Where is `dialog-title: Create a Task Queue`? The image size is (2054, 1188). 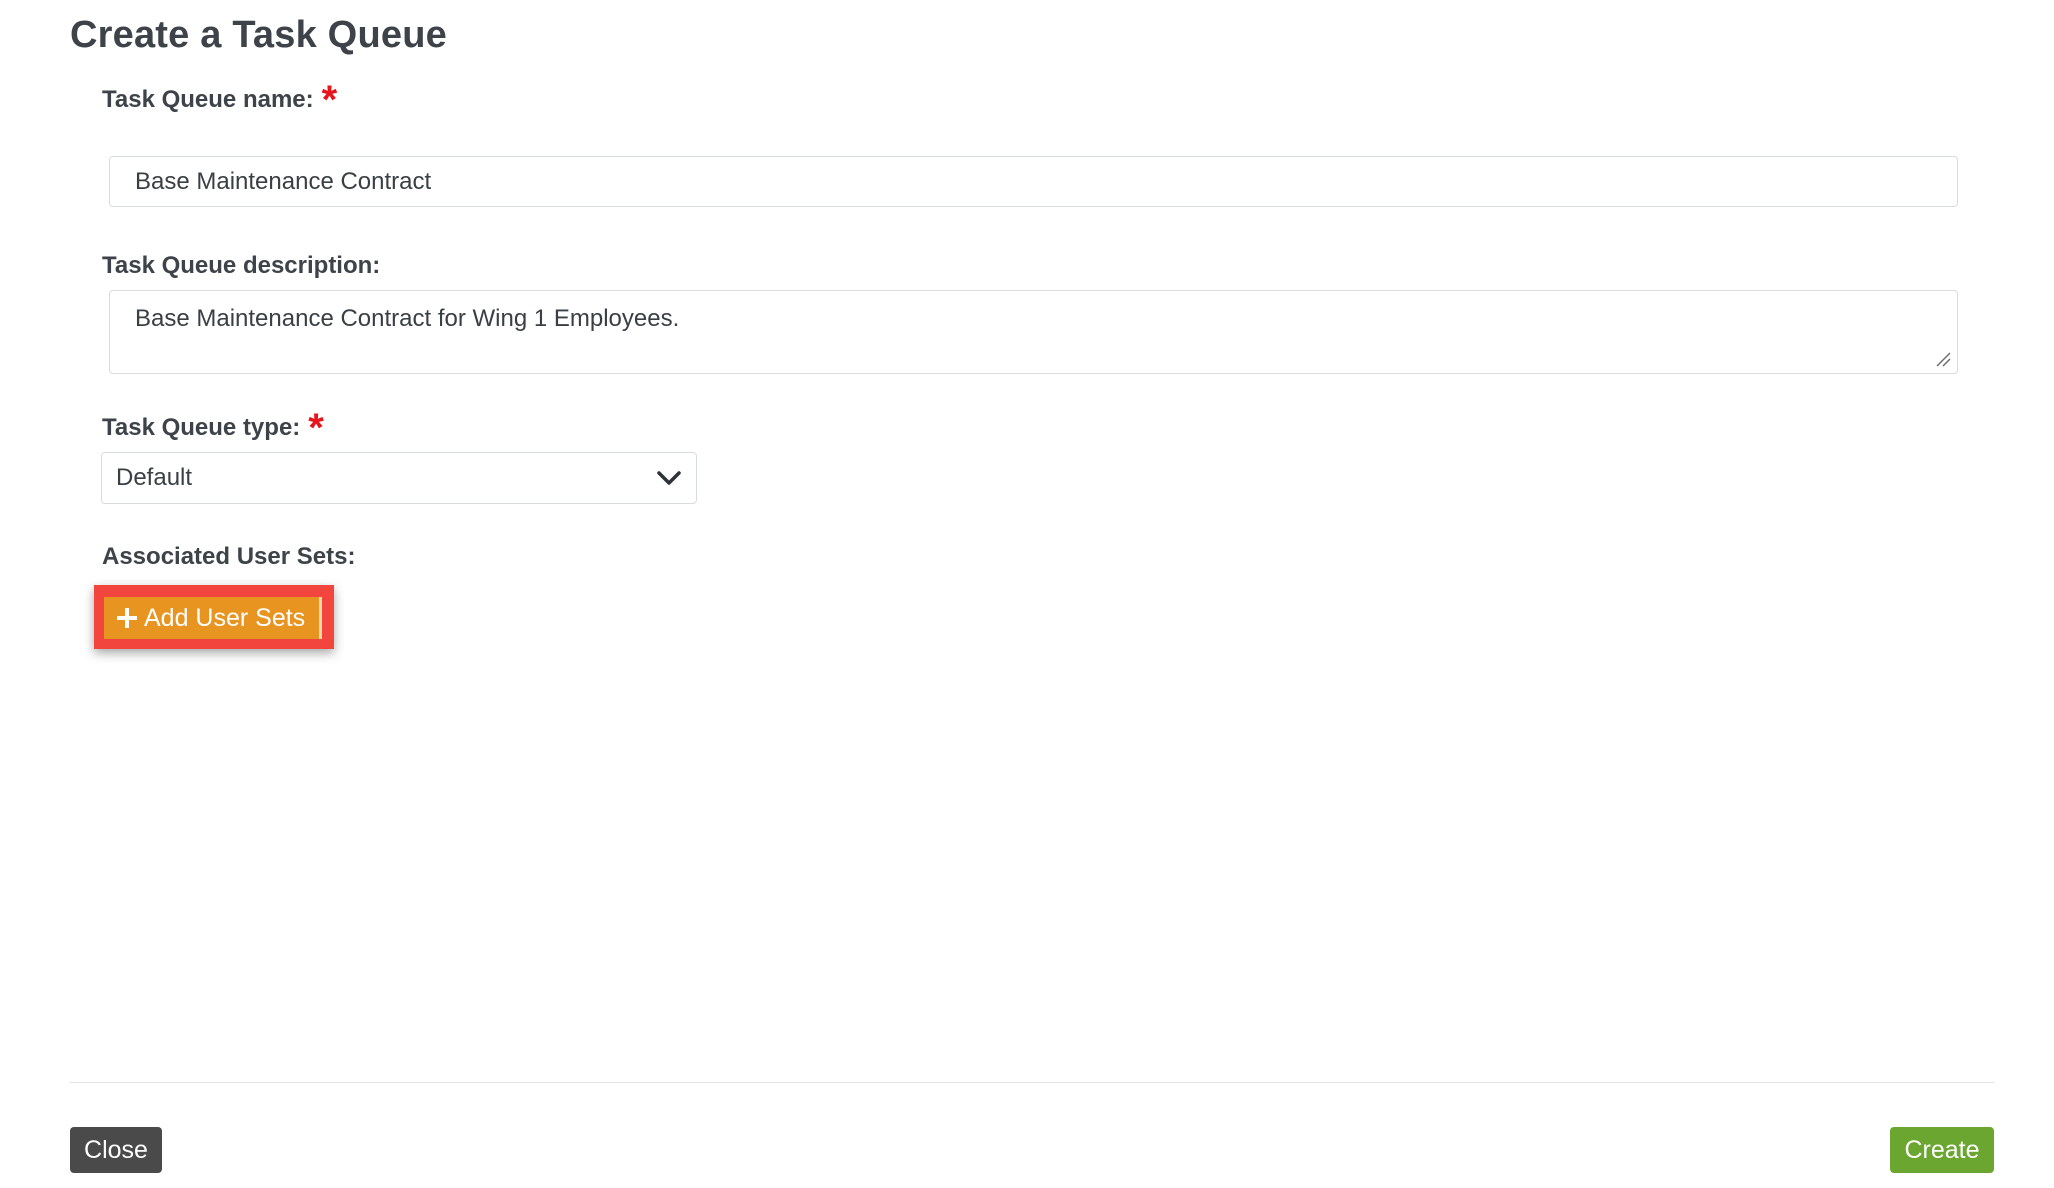 dialog-title: Create a Task Queue is located at coordinates (258, 35).